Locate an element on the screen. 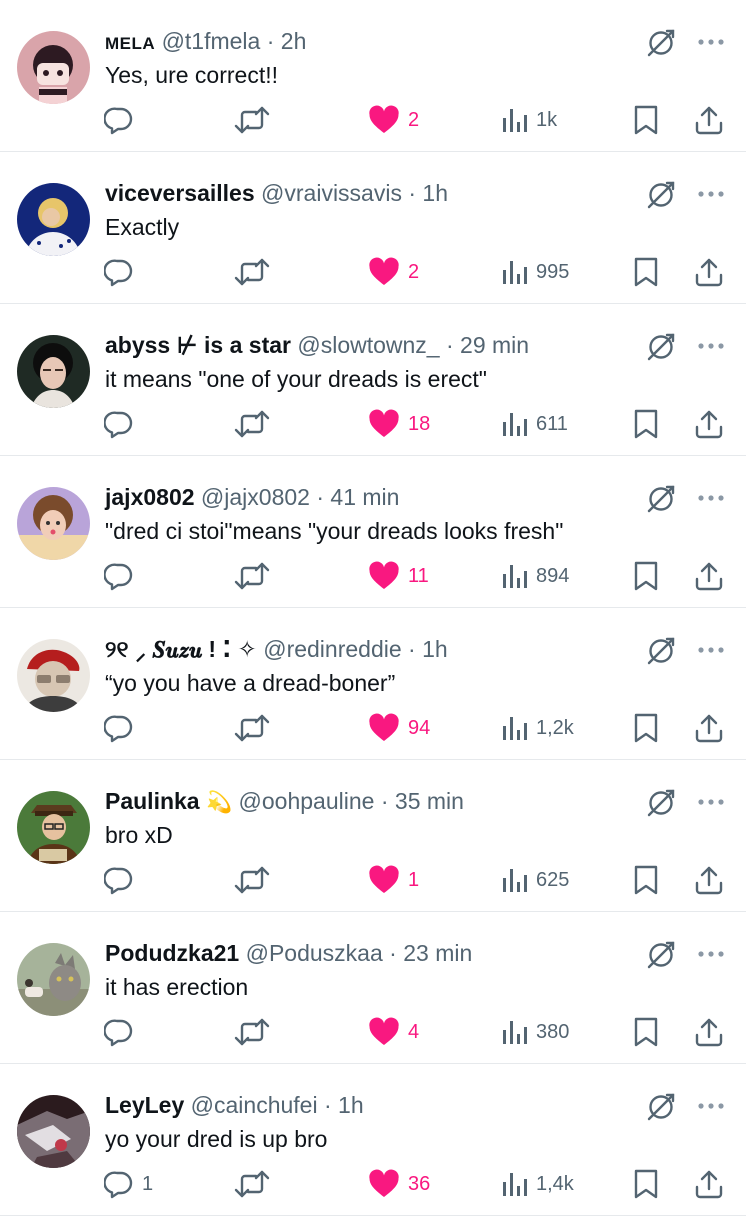 Image resolution: width=746 pixels, height=1216 pixels. views-button: 995 is located at coordinates (535, 272).